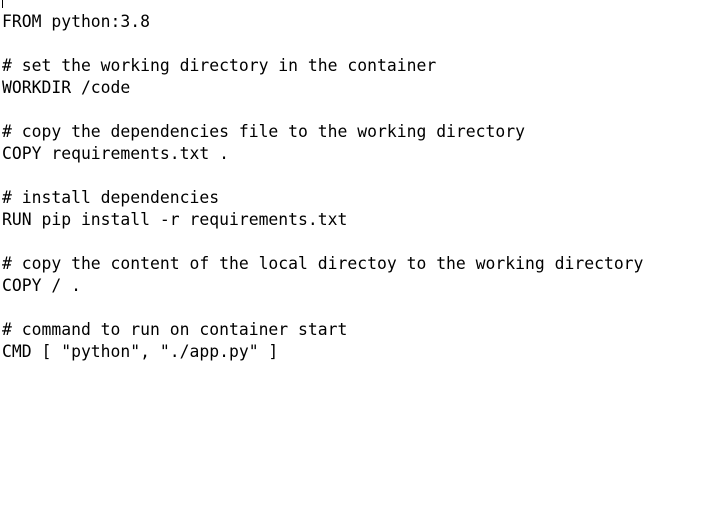 The width and height of the screenshot is (724, 519). Describe the element at coordinates (363, 88) in the screenshot. I see `code-line: WORKDIR /code` at that location.